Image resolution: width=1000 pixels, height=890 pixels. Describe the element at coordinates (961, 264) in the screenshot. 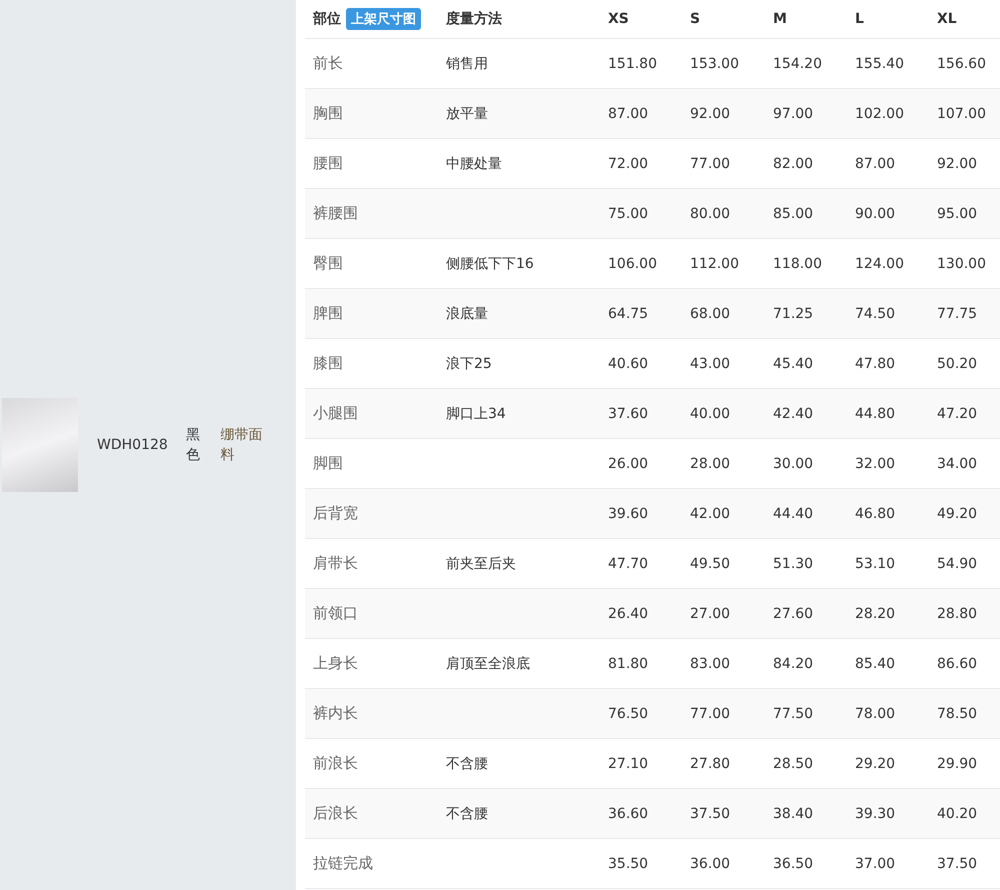

I see `table-cell-text: 130.00` at that location.